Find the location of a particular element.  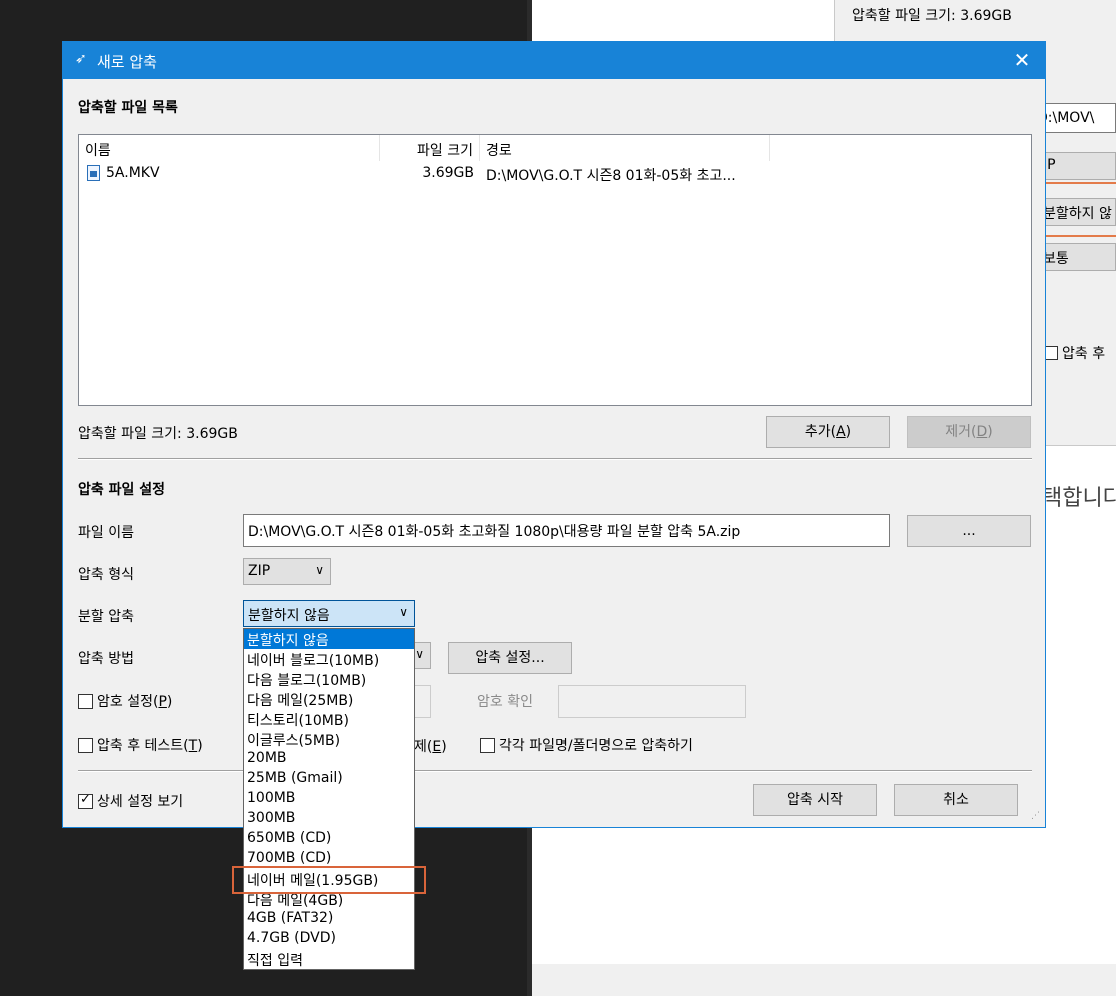

background-test-checkbox: 압축 후 is located at coordinates (1074, 353).